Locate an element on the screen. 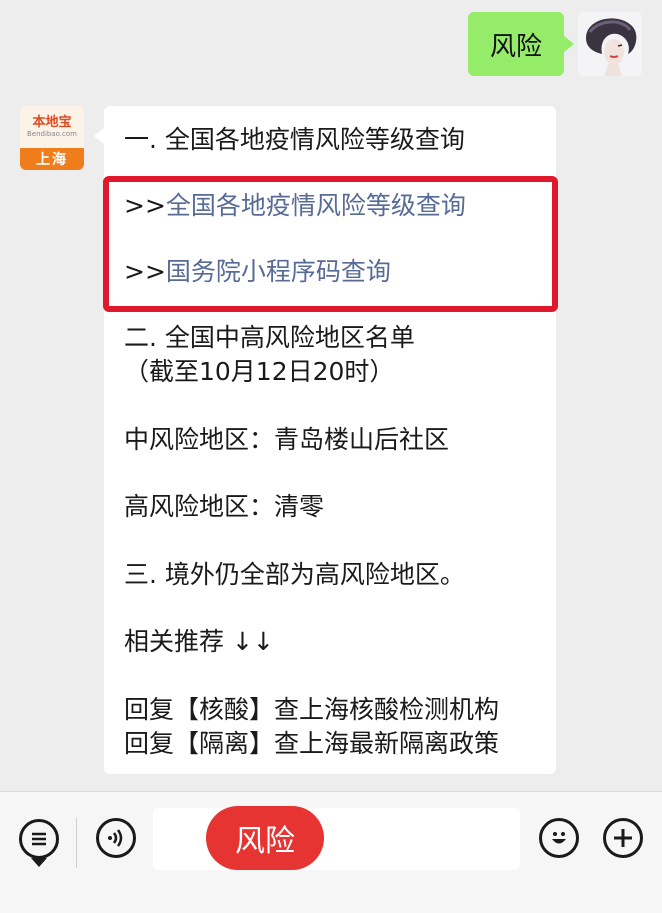 The image size is (662, 913). menu-list-icon is located at coordinates (39, 839).